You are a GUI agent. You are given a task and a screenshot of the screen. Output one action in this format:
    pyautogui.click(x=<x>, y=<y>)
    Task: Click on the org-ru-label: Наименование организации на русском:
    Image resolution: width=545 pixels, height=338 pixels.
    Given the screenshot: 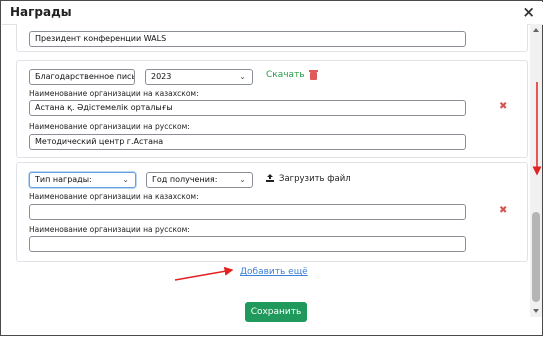 What is the action you would take?
    pyautogui.click(x=109, y=126)
    